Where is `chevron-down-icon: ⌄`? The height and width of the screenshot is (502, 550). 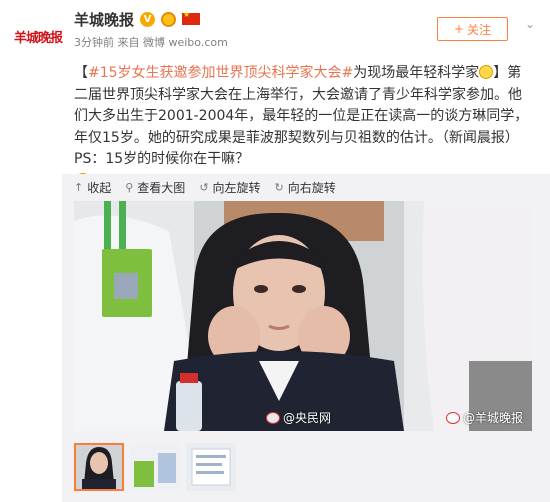
chevron-down-icon: ⌄ is located at coordinates (530, 24).